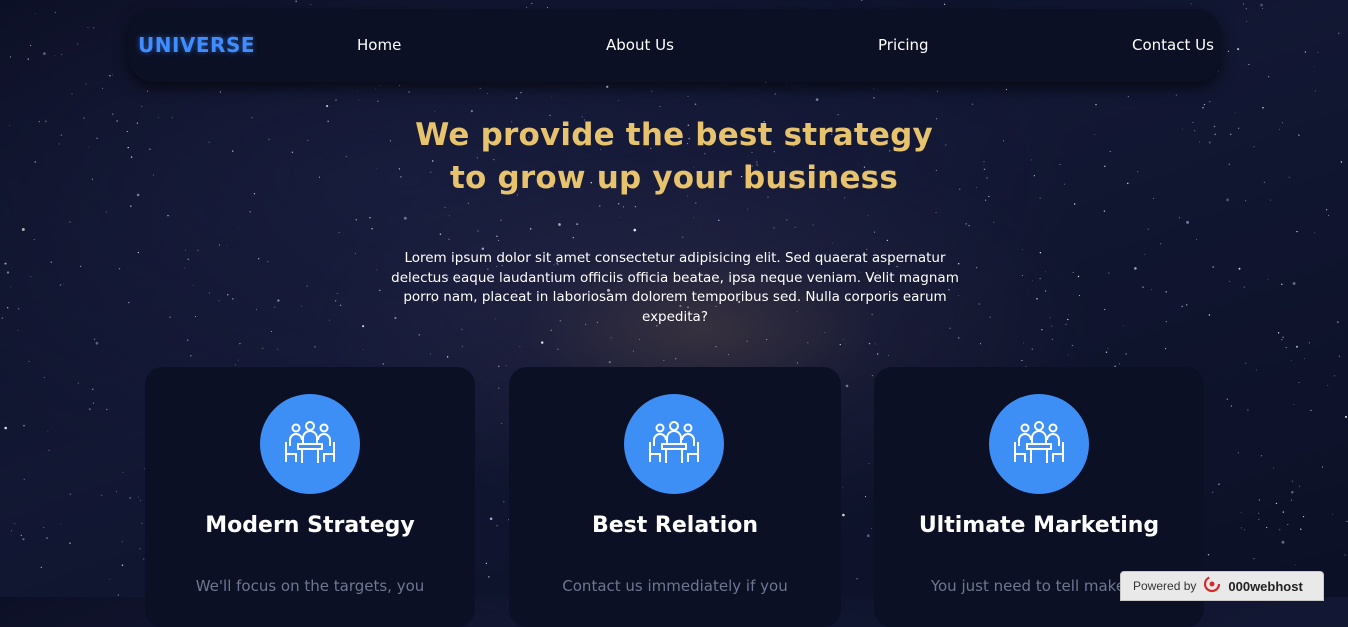 The height and width of the screenshot is (627, 1348). I want to click on hero-title-line-2: to grow up your business, so click(674, 178).